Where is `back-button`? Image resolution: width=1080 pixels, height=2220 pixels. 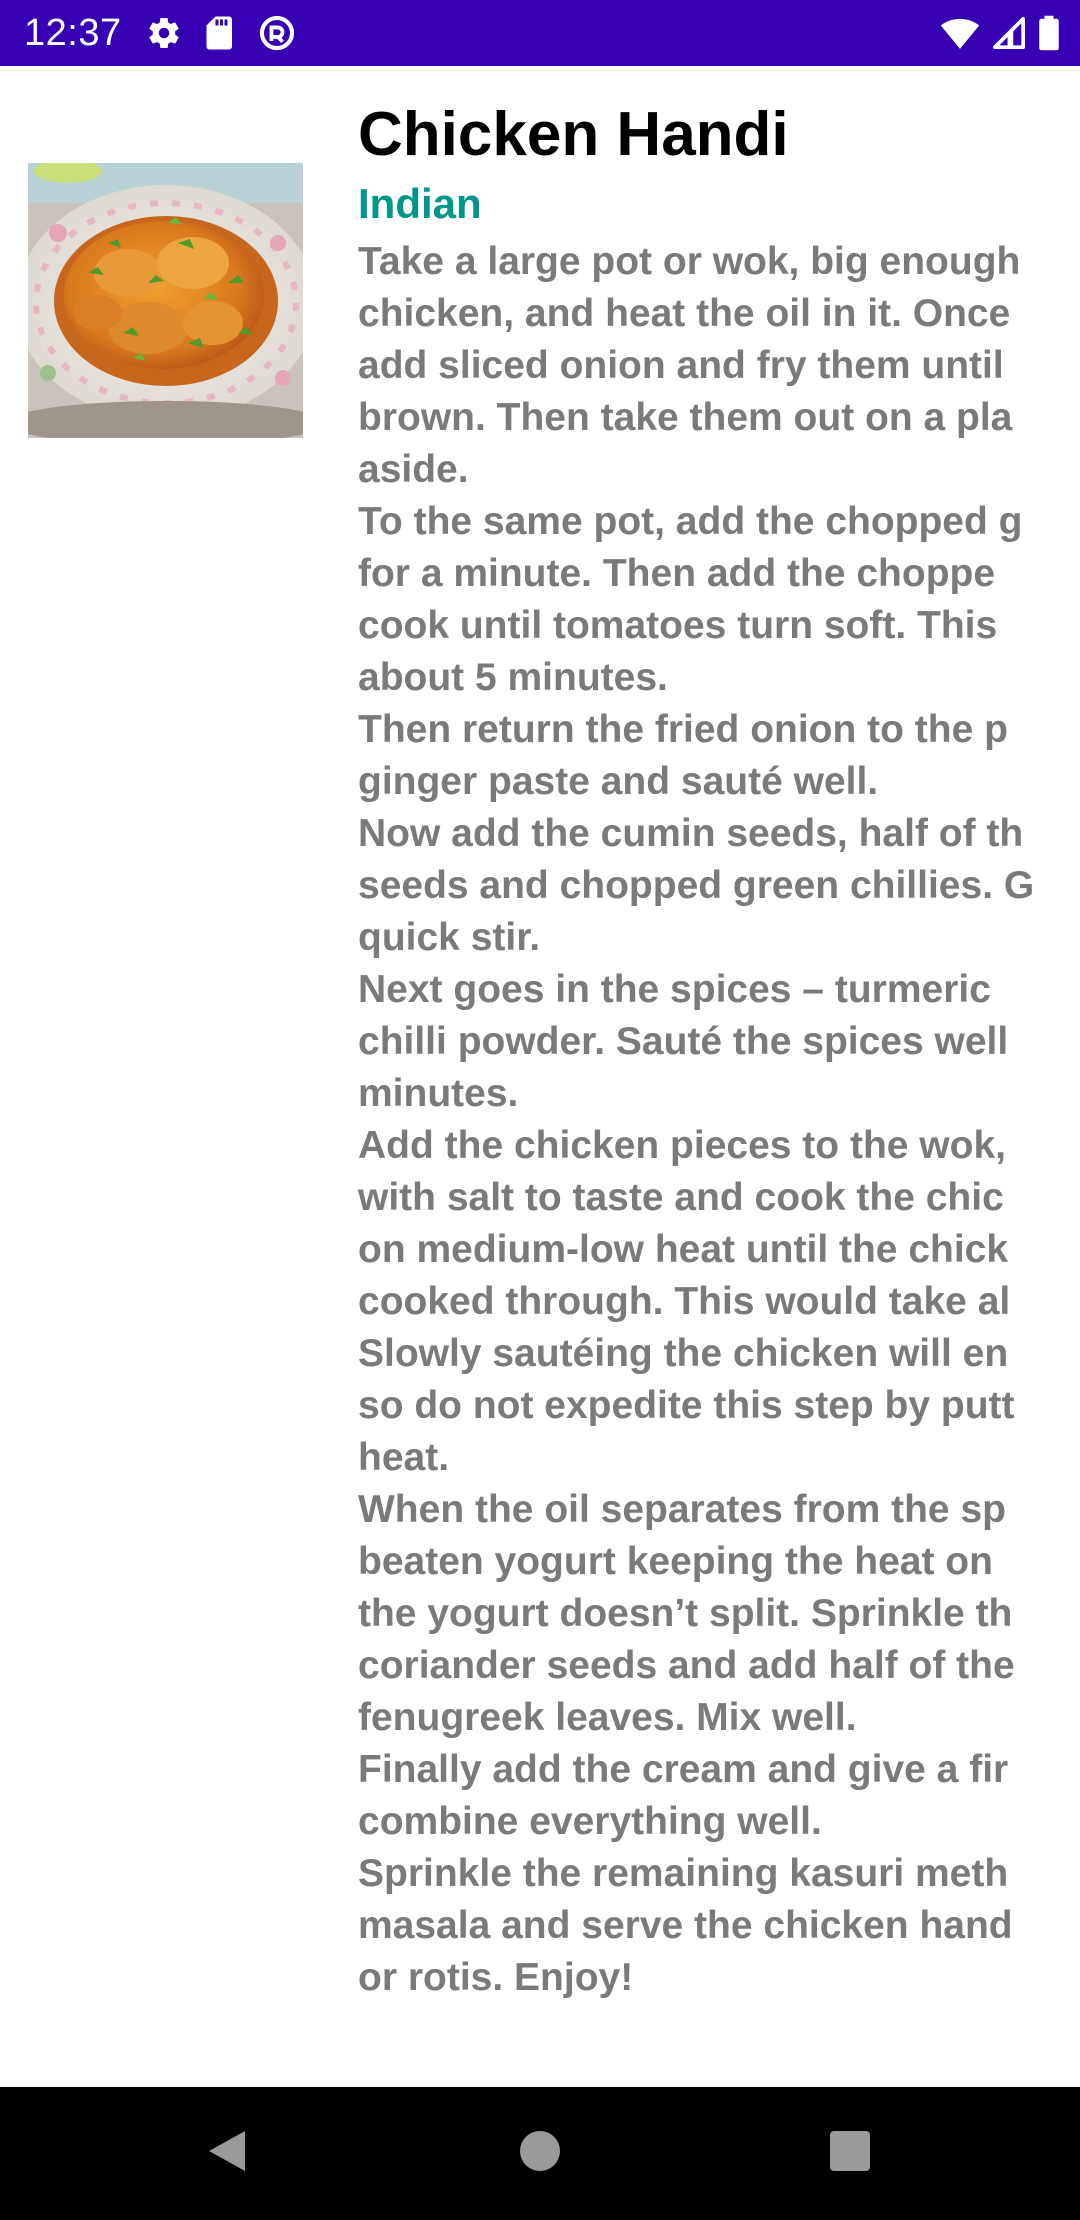
back-button is located at coordinates (227, 2153).